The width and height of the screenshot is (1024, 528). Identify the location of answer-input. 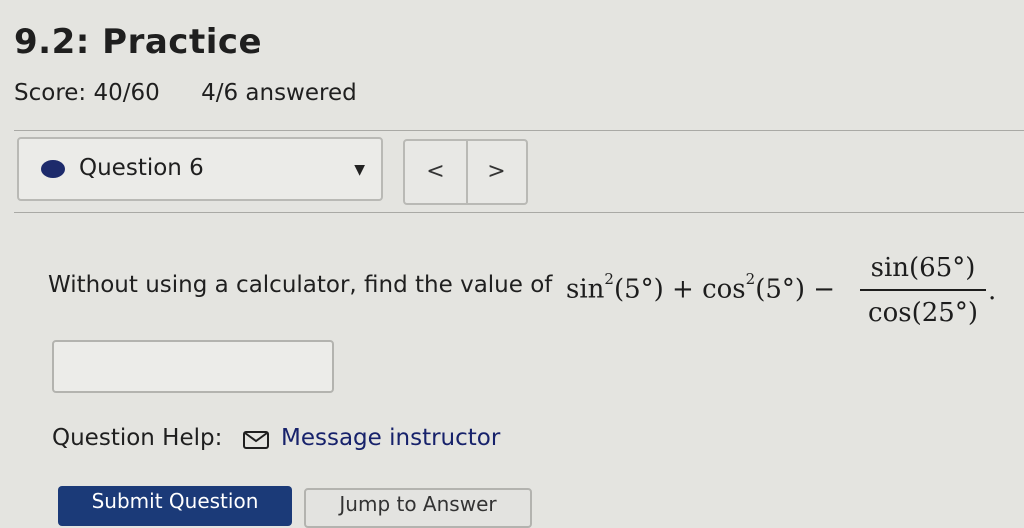
(193, 366).